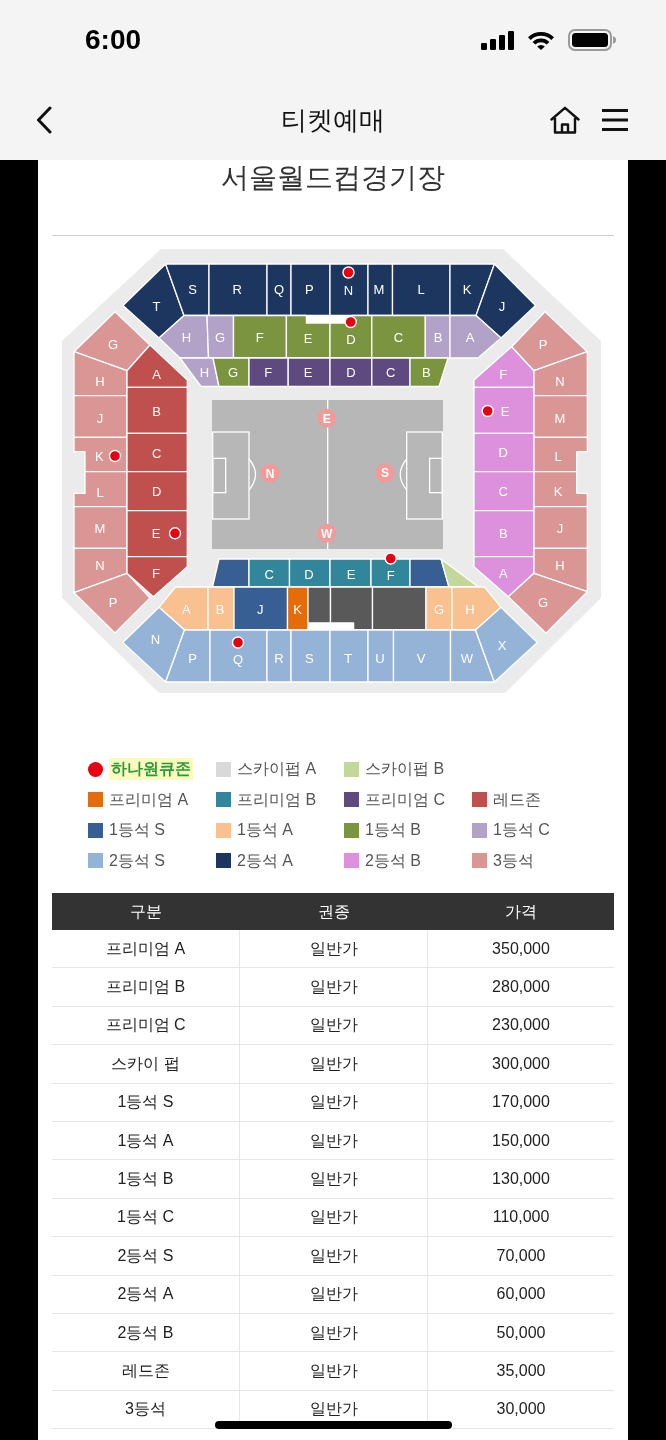 The width and height of the screenshot is (666, 1440). I want to click on table-cell: 1등석 A, so click(146, 1140).